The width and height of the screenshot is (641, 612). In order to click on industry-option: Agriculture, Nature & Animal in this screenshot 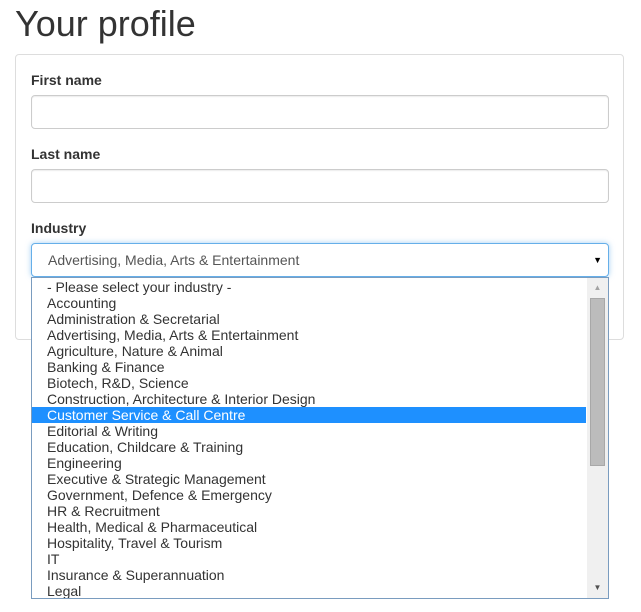, I will do `click(309, 351)`.